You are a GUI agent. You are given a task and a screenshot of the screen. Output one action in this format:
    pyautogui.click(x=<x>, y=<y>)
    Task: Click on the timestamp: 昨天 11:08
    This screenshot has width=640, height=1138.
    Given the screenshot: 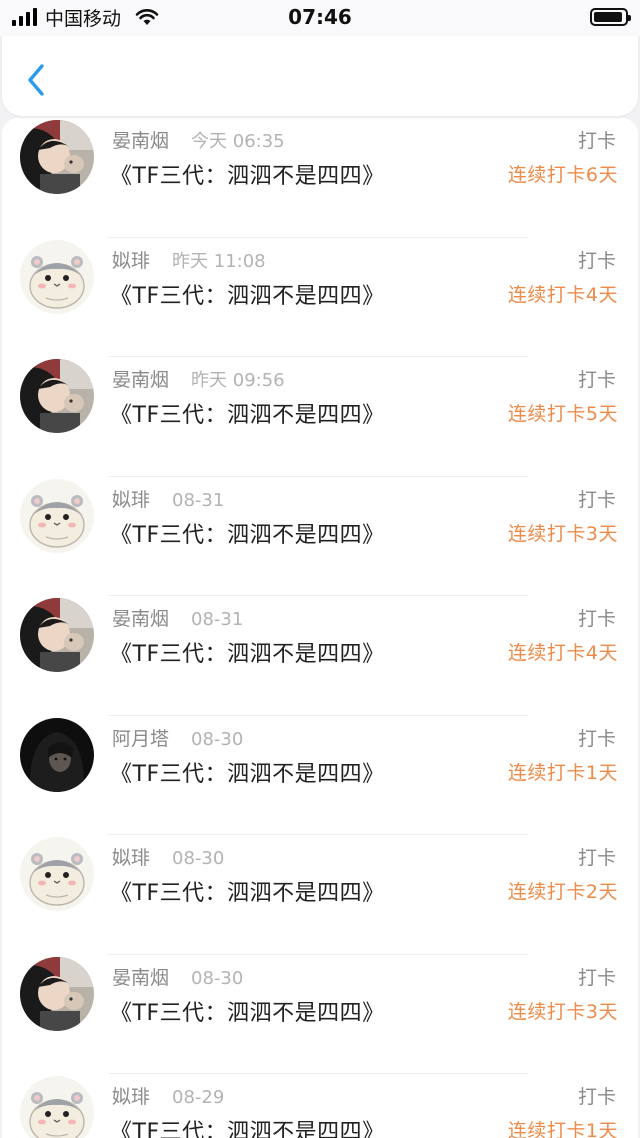 What is the action you would take?
    pyautogui.click(x=219, y=261)
    